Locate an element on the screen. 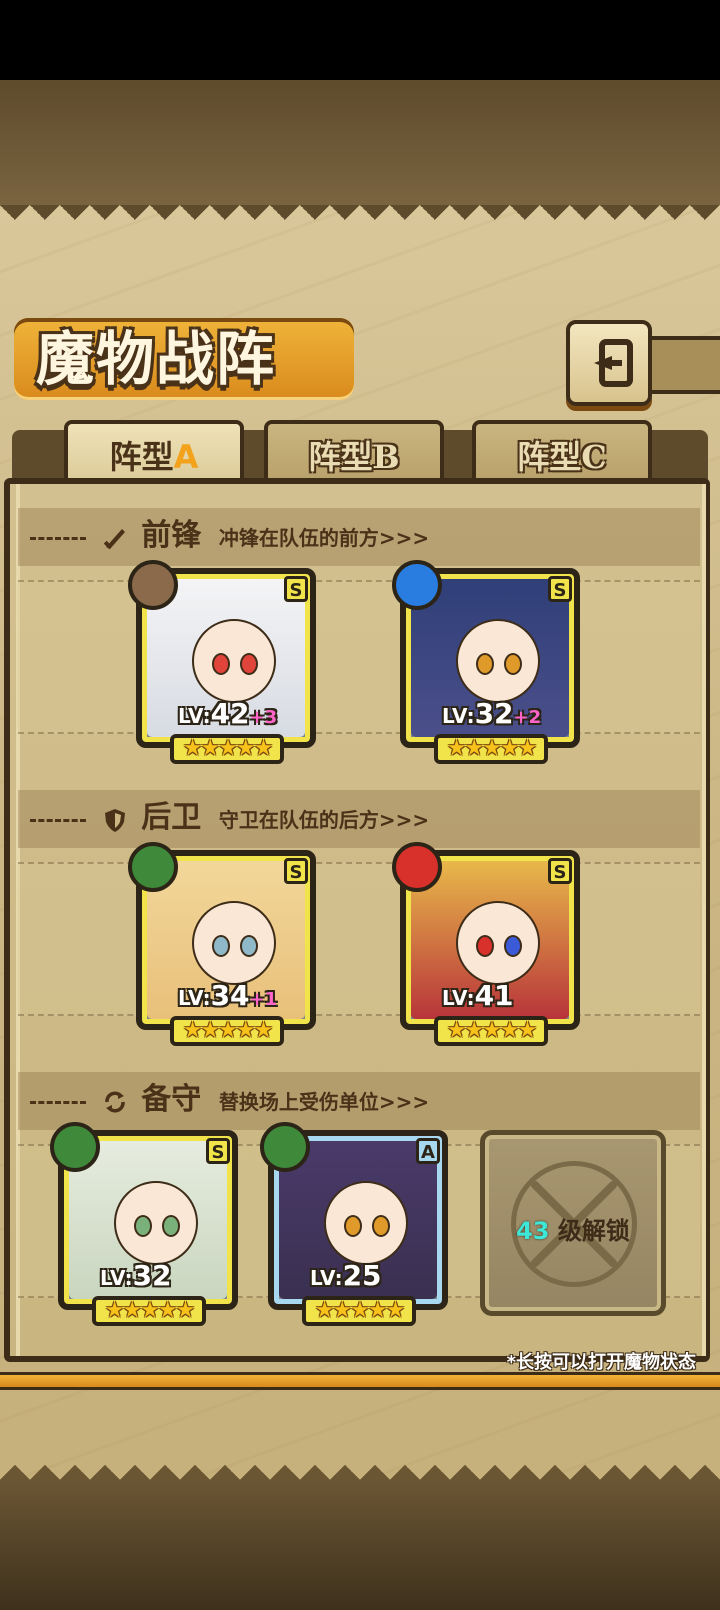  unlock-level: 43 is located at coordinates (533, 1231).